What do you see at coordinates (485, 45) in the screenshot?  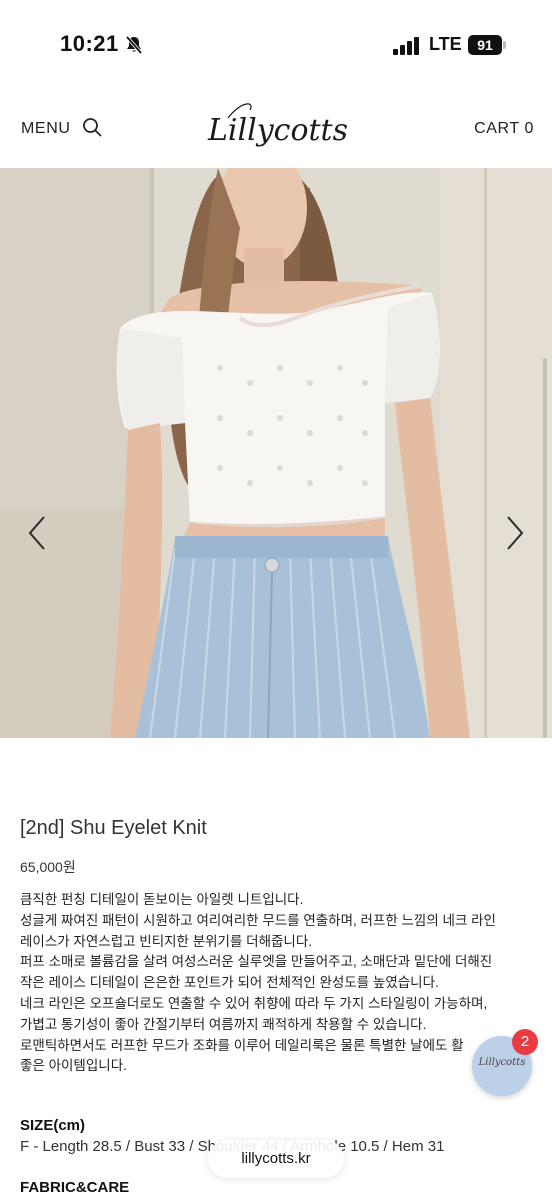 I see `battery-level: 91` at bounding box center [485, 45].